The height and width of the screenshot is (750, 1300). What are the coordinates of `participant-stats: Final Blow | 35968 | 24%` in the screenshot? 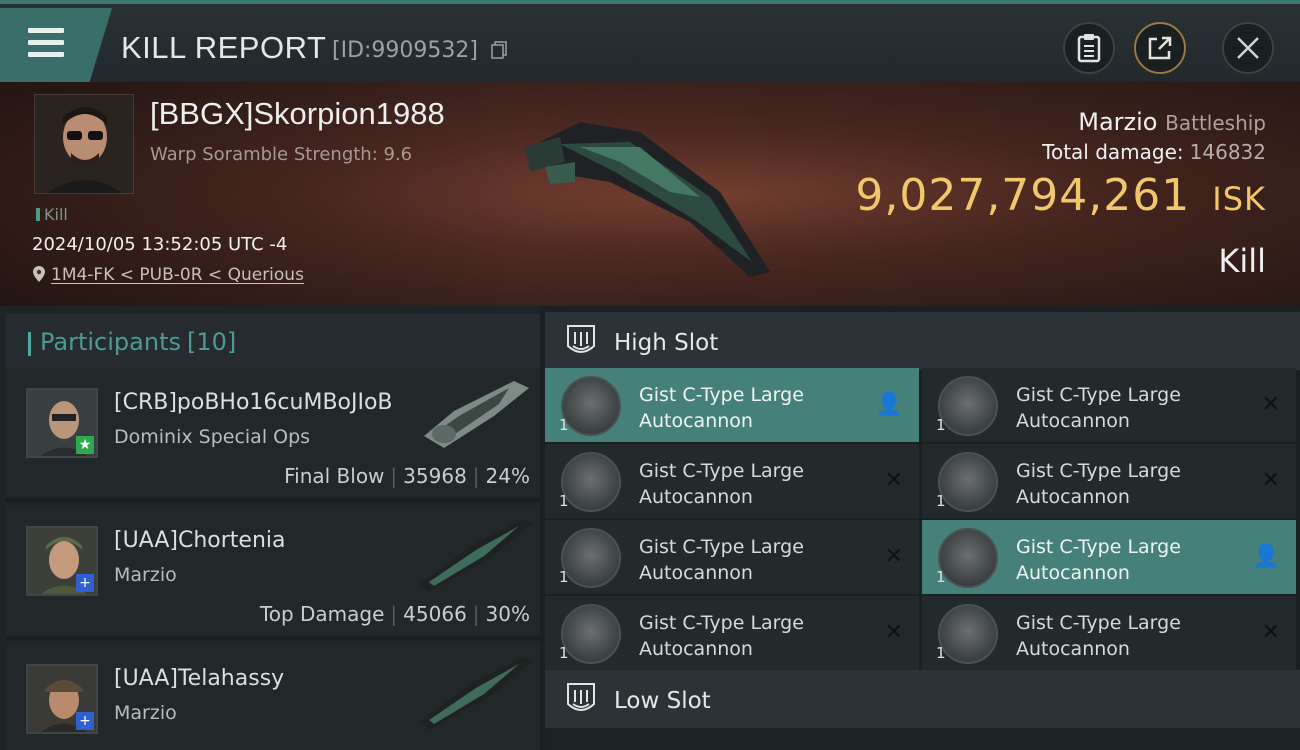 It's located at (407, 476).